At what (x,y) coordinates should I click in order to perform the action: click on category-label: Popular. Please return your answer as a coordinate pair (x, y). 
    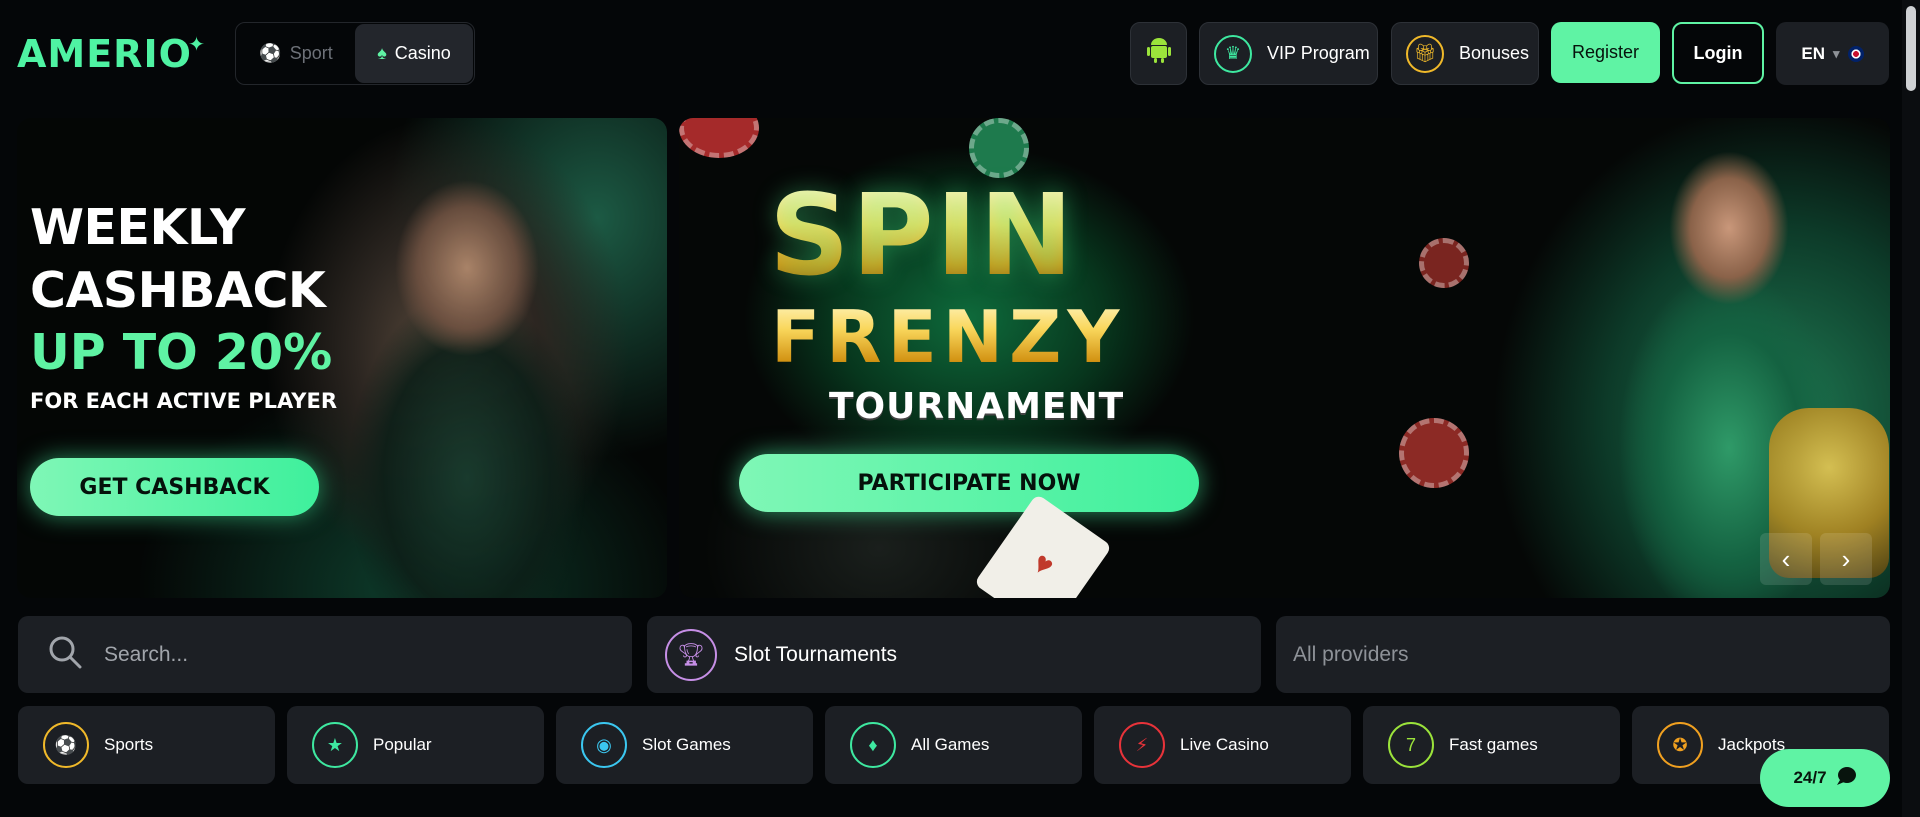
    Looking at the image, I should click on (402, 744).